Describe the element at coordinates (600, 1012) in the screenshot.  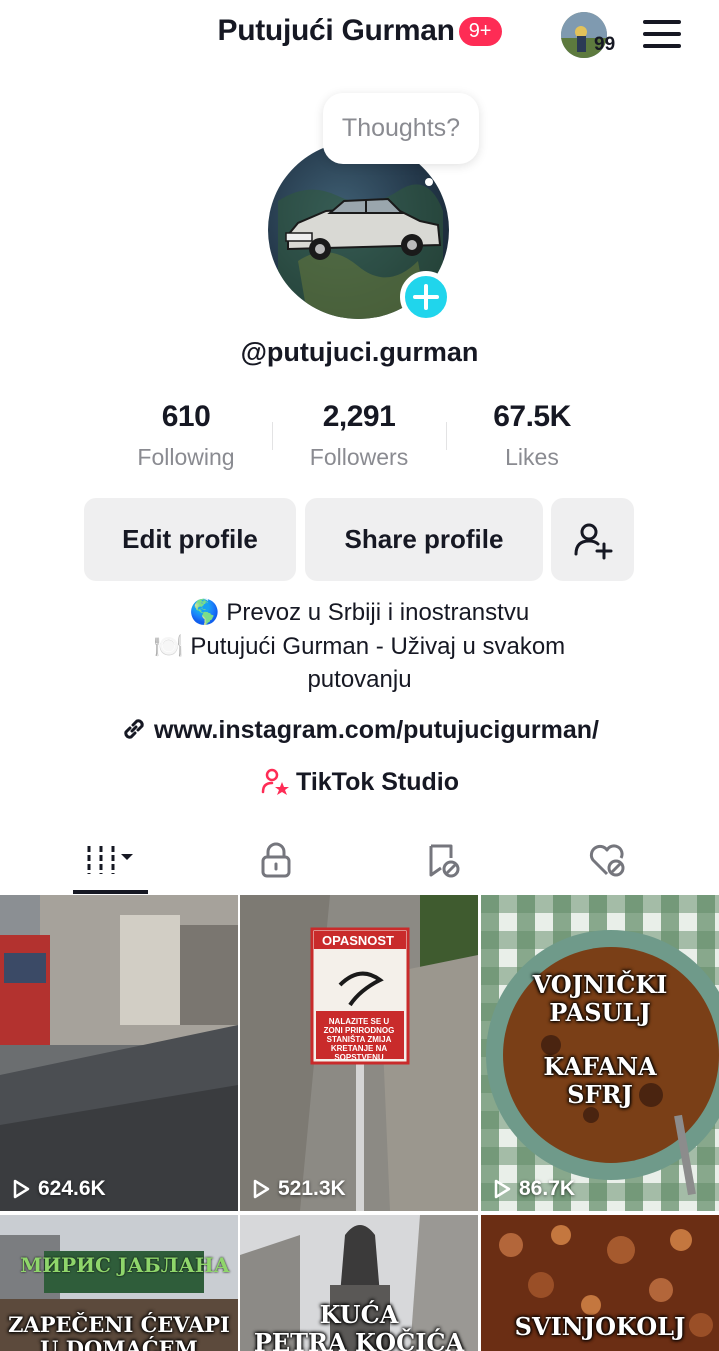
I see `video-title-line: PASULJ` at that location.